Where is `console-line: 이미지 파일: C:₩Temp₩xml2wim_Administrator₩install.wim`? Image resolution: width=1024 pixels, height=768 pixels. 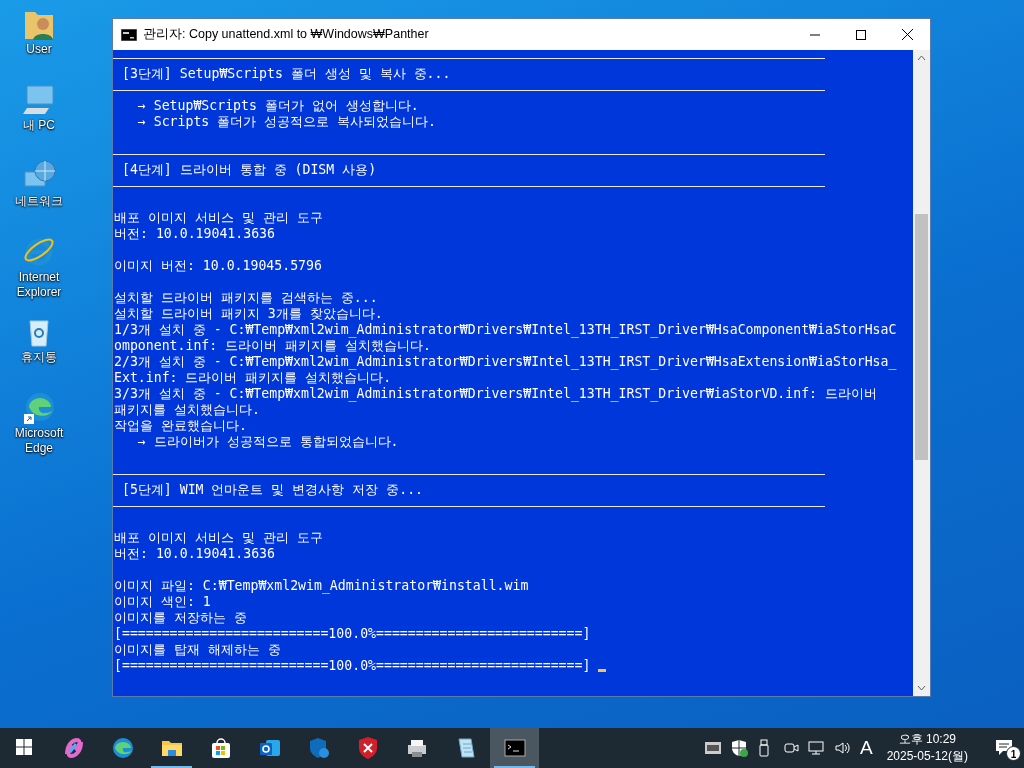
console-line: 이미지 파일: C:₩Temp₩xml2wim_Administrator₩install.wim is located at coordinates (321, 585).